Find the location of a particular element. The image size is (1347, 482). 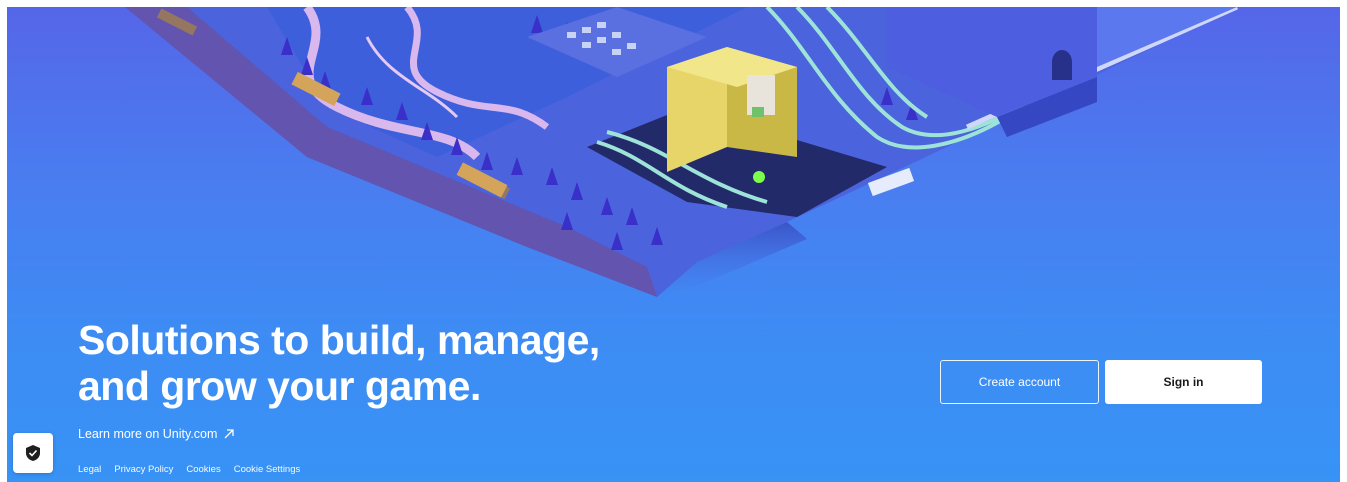

privacy-policy-link: Privacy Policy is located at coordinates (143, 469).